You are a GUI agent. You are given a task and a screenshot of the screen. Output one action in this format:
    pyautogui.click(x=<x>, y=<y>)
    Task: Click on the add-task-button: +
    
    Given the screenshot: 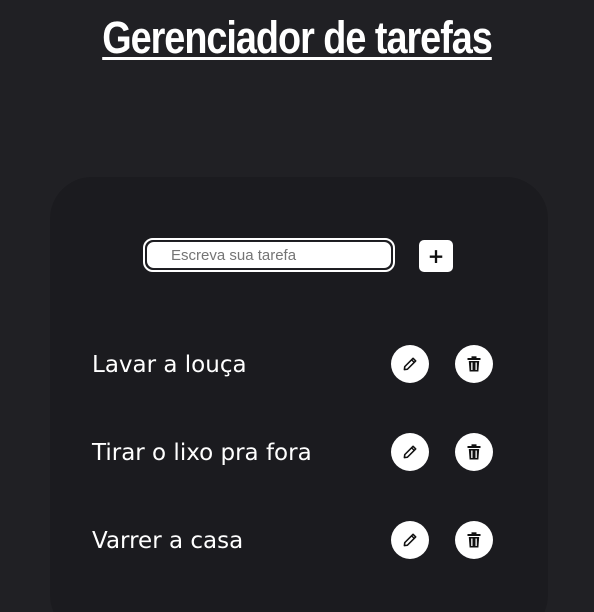 What is the action you would take?
    pyautogui.click(x=436, y=256)
    